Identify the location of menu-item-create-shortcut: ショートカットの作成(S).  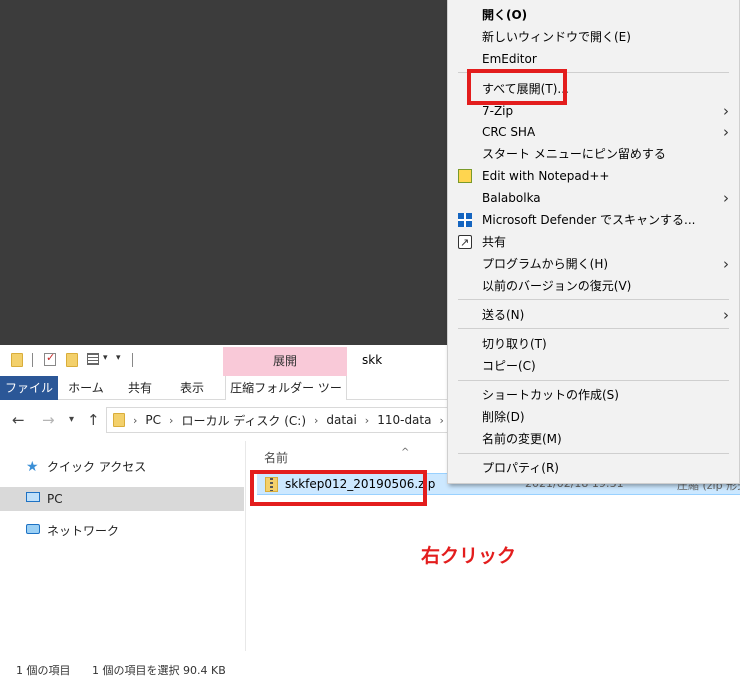
(593, 395).